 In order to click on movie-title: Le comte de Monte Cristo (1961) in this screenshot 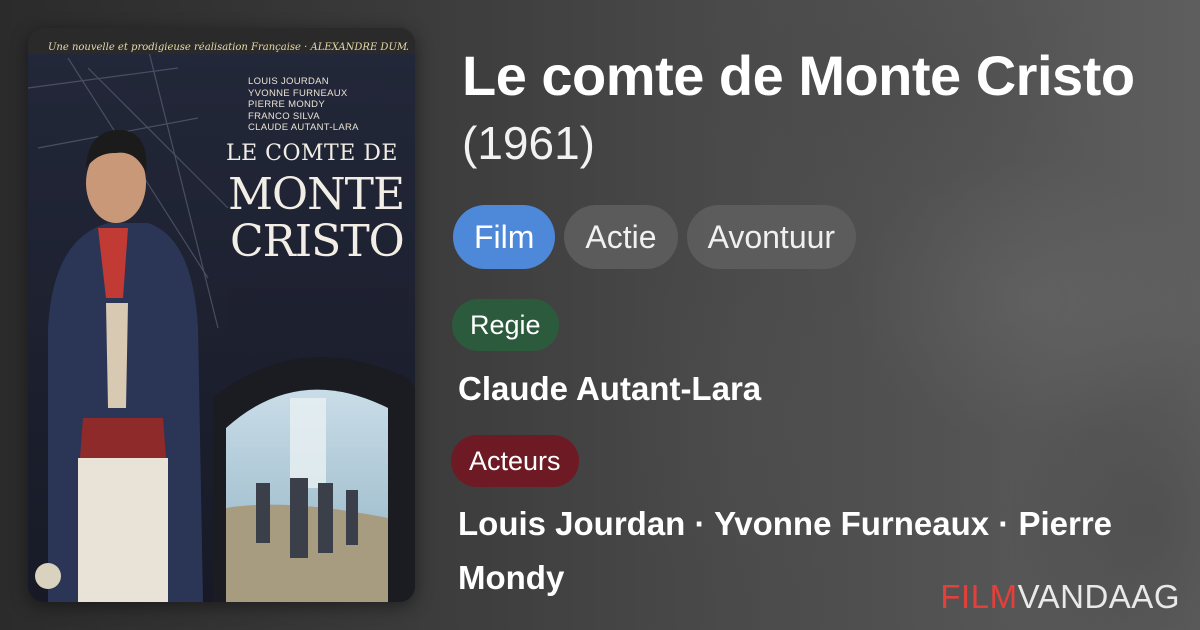, I will do `click(812, 109)`.